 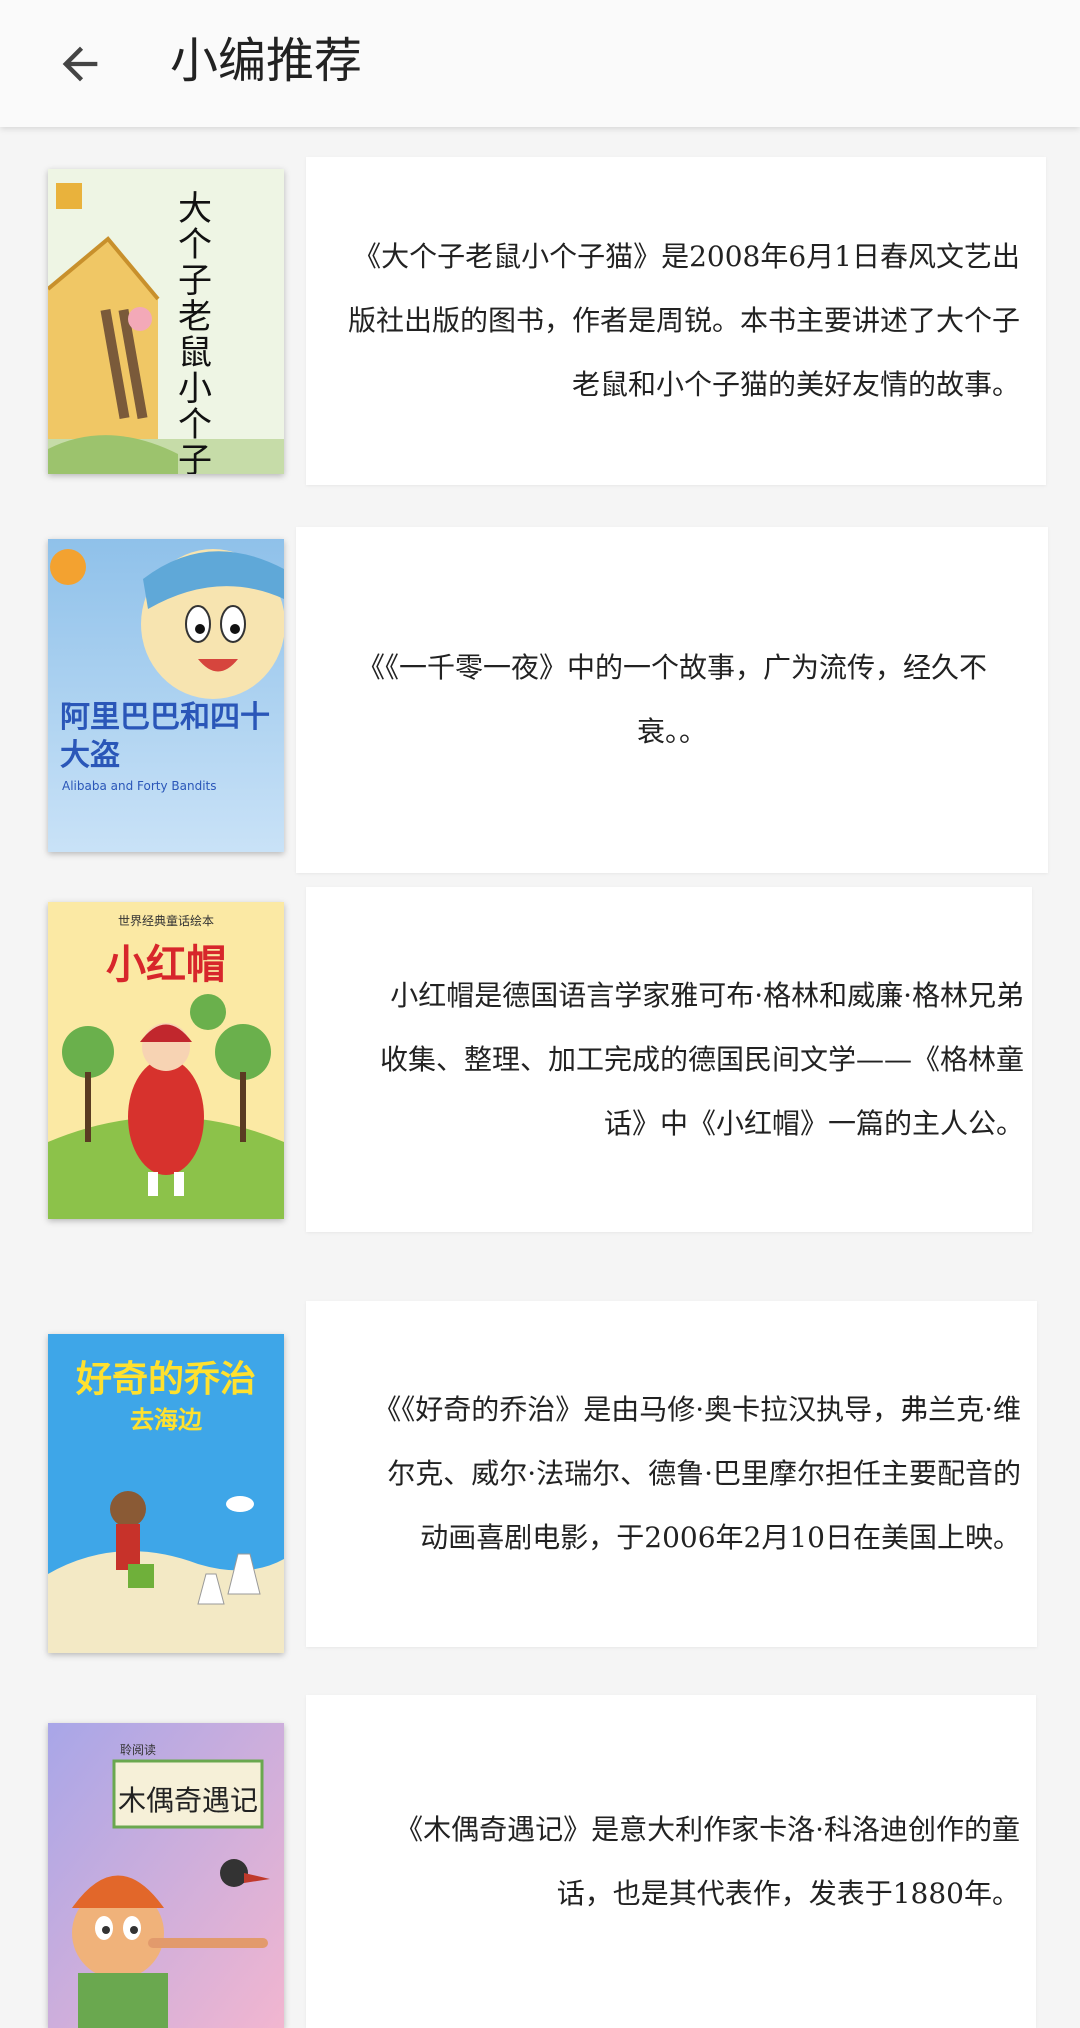 I want to click on book-cover: 世界经典童话绘本 小红帽, so click(x=166, y=1060).